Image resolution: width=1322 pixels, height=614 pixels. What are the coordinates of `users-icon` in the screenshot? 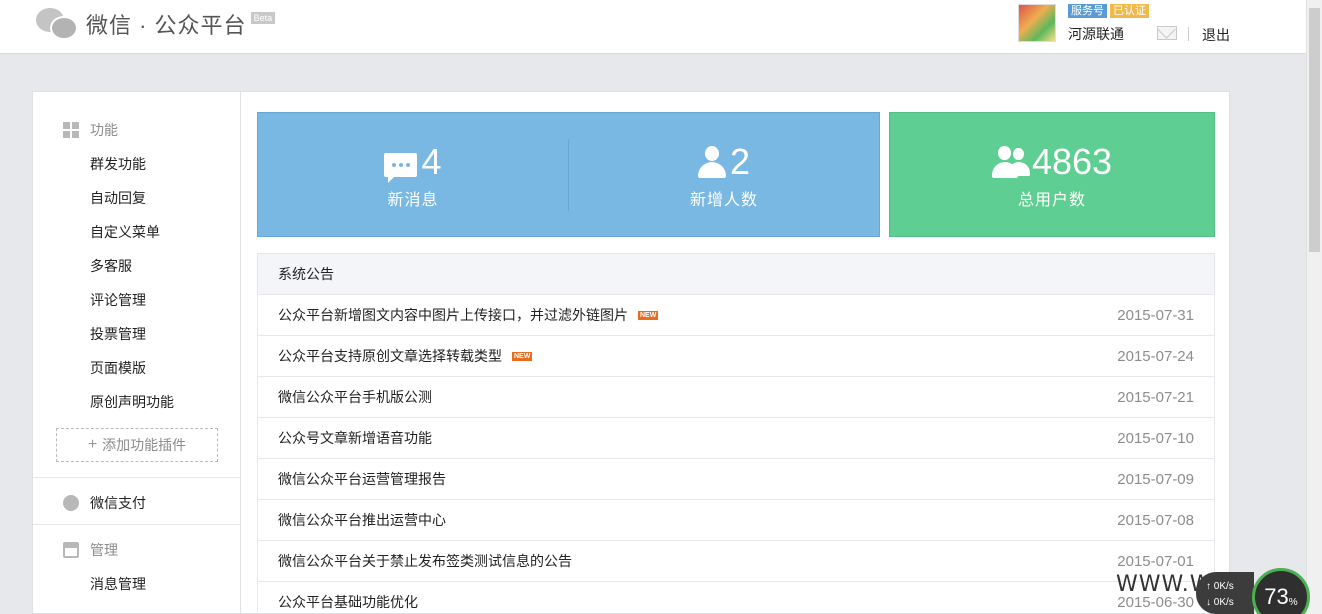 It's located at (1010, 161).